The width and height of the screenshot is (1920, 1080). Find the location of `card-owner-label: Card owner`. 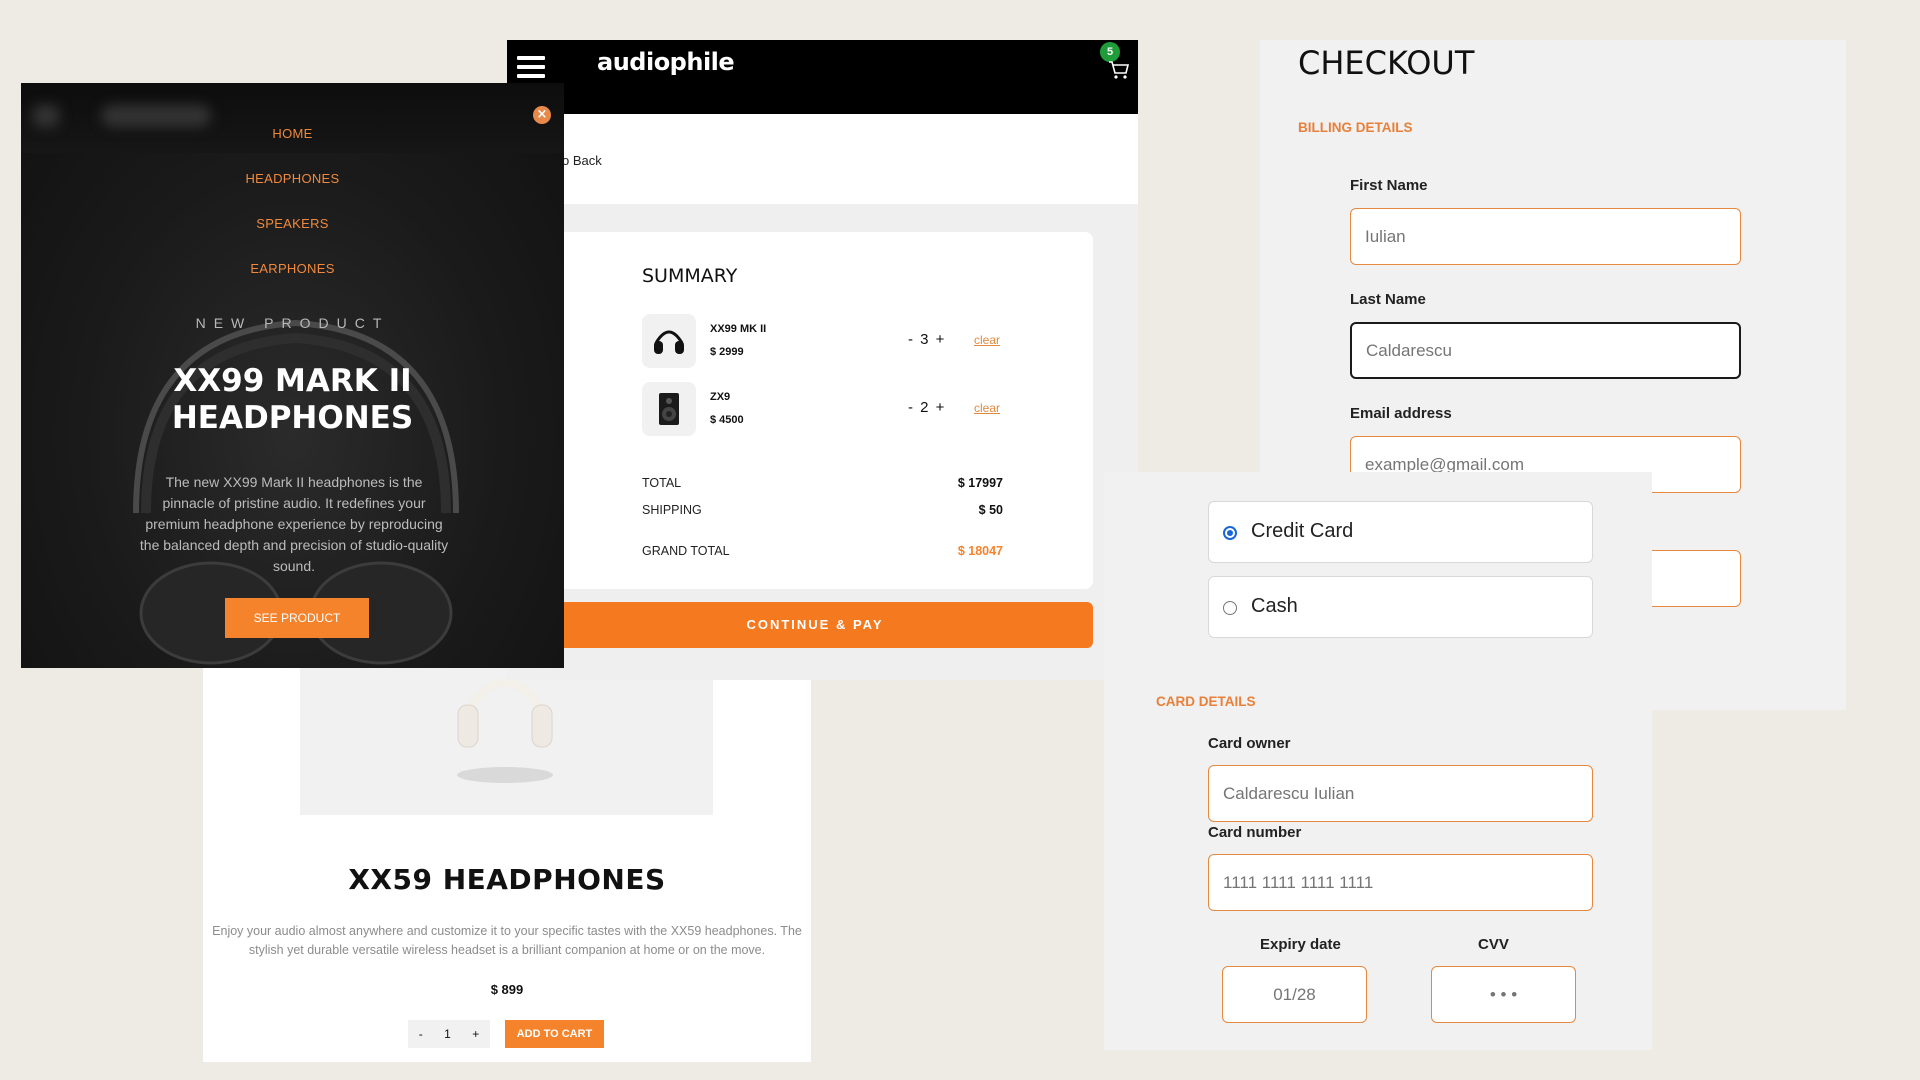

card-owner-label: Card owner is located at coordinates (1249, 743).